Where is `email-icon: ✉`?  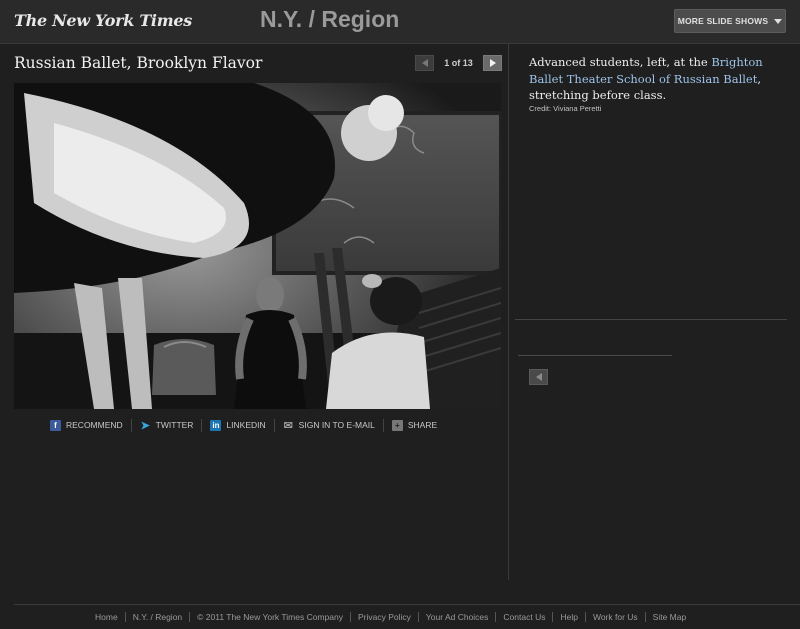
email-icon: ✉ is located at coordinates (288, 425).